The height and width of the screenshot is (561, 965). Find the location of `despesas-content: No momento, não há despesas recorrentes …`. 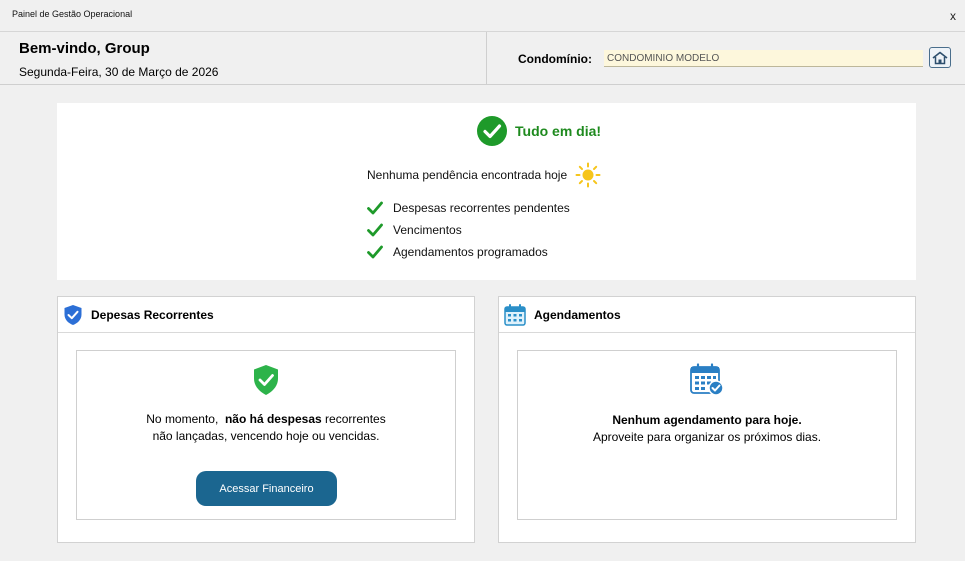

despesas-content: No momento, não há despesas recorrentes … is located at coordinates (266, 435).